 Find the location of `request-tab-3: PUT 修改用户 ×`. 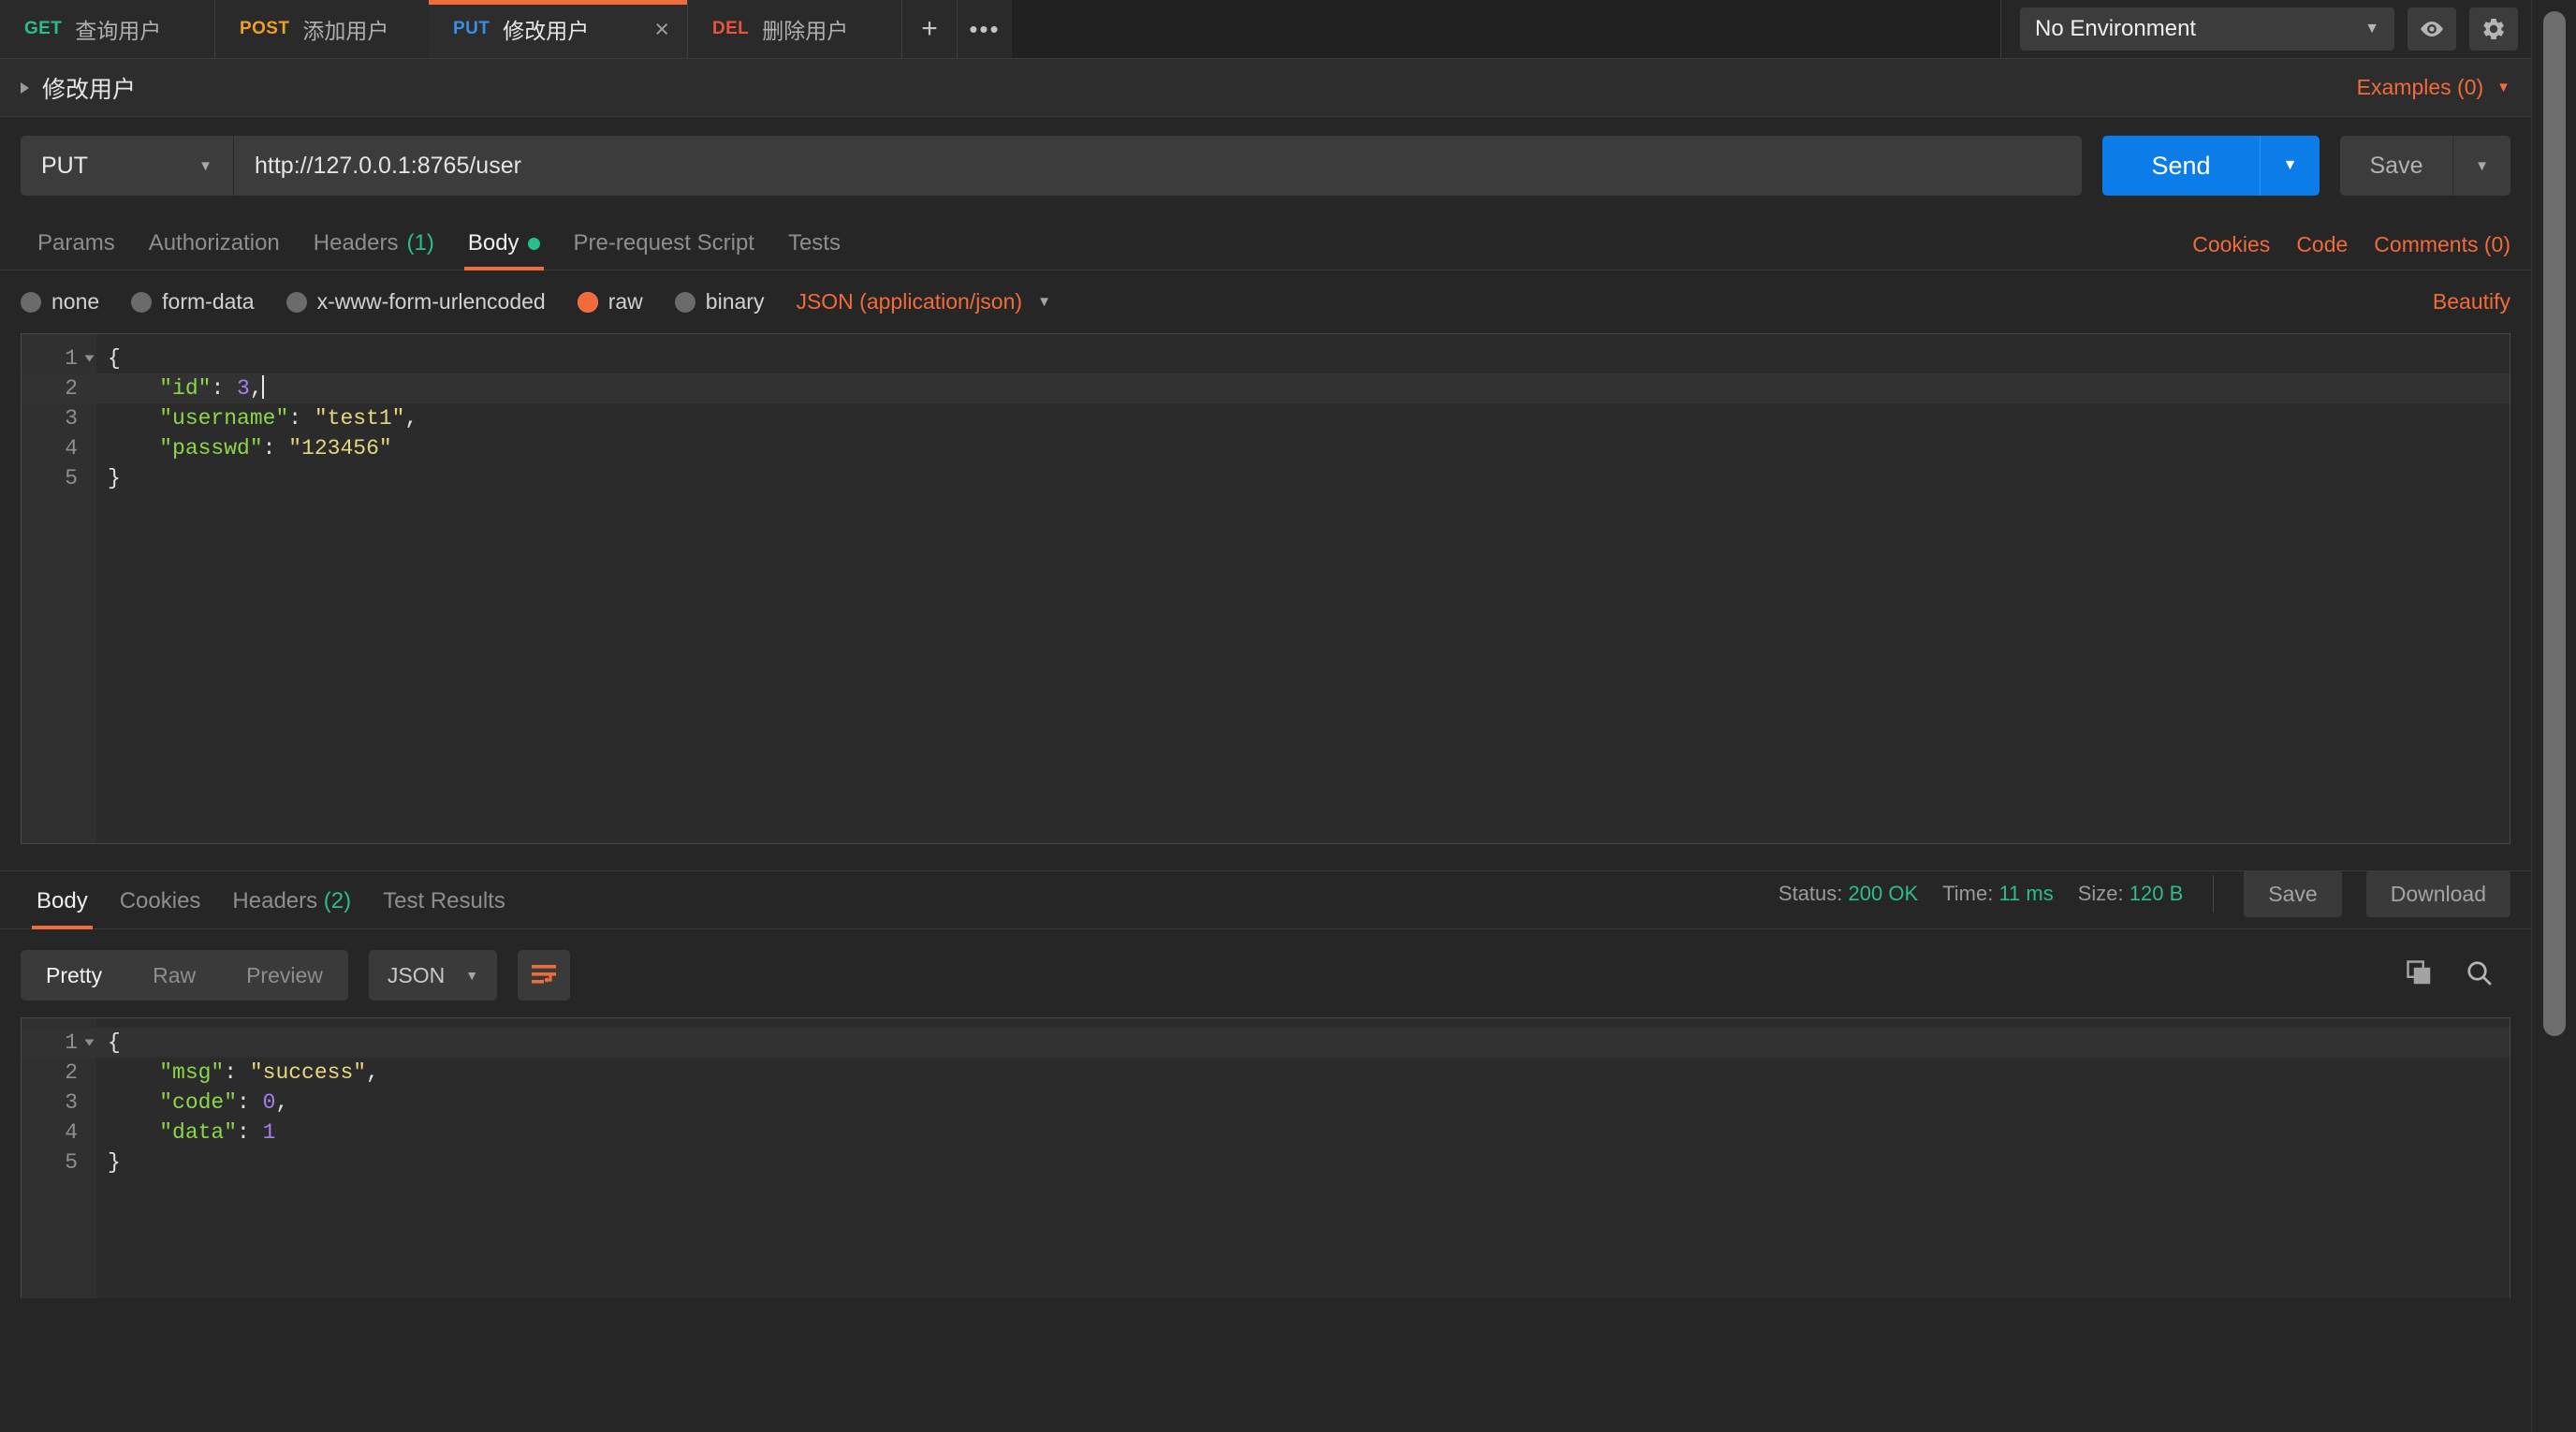

request-tab-3: PUT 修改用户 × is located at coordinates (558, 29).